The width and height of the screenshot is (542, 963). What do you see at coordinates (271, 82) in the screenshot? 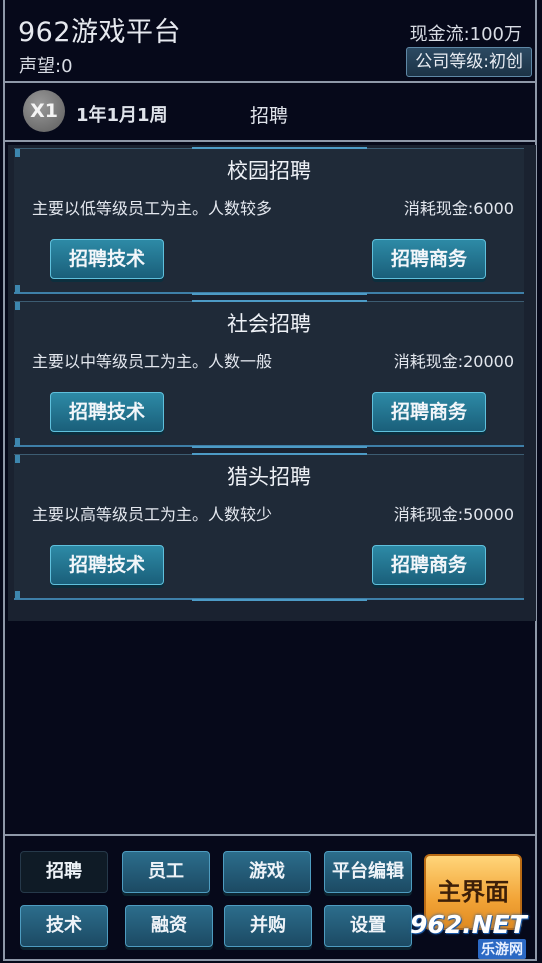
I see `header-divider` at bounding box center [271, 82].